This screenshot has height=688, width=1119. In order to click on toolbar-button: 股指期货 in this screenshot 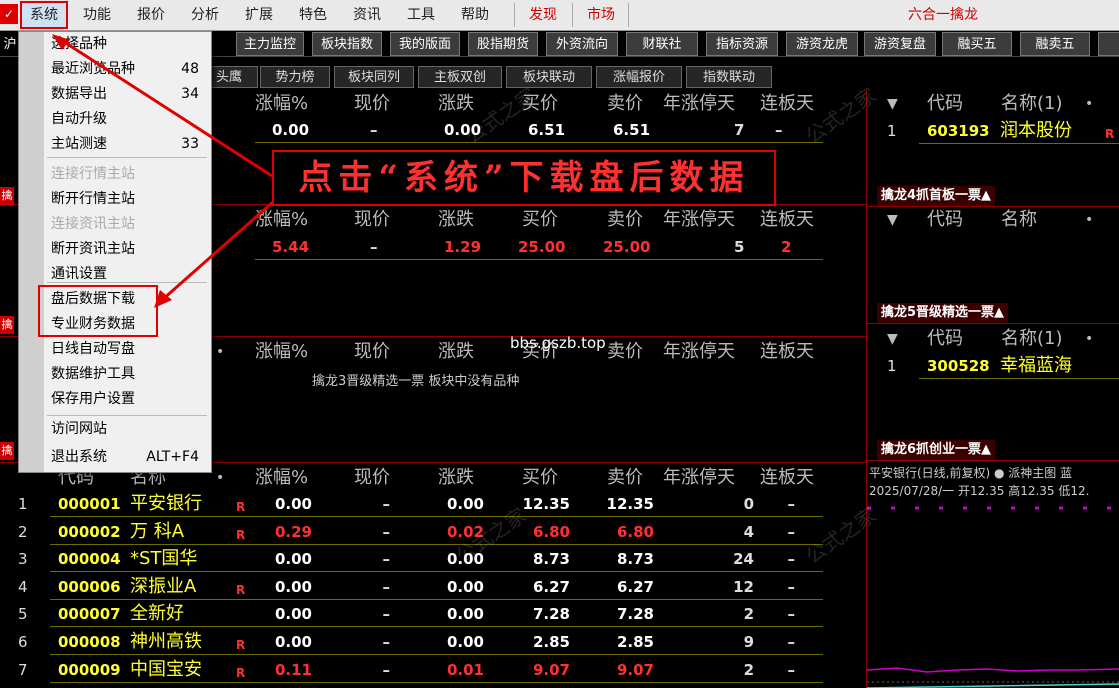, I will do `click(503, 44)`.